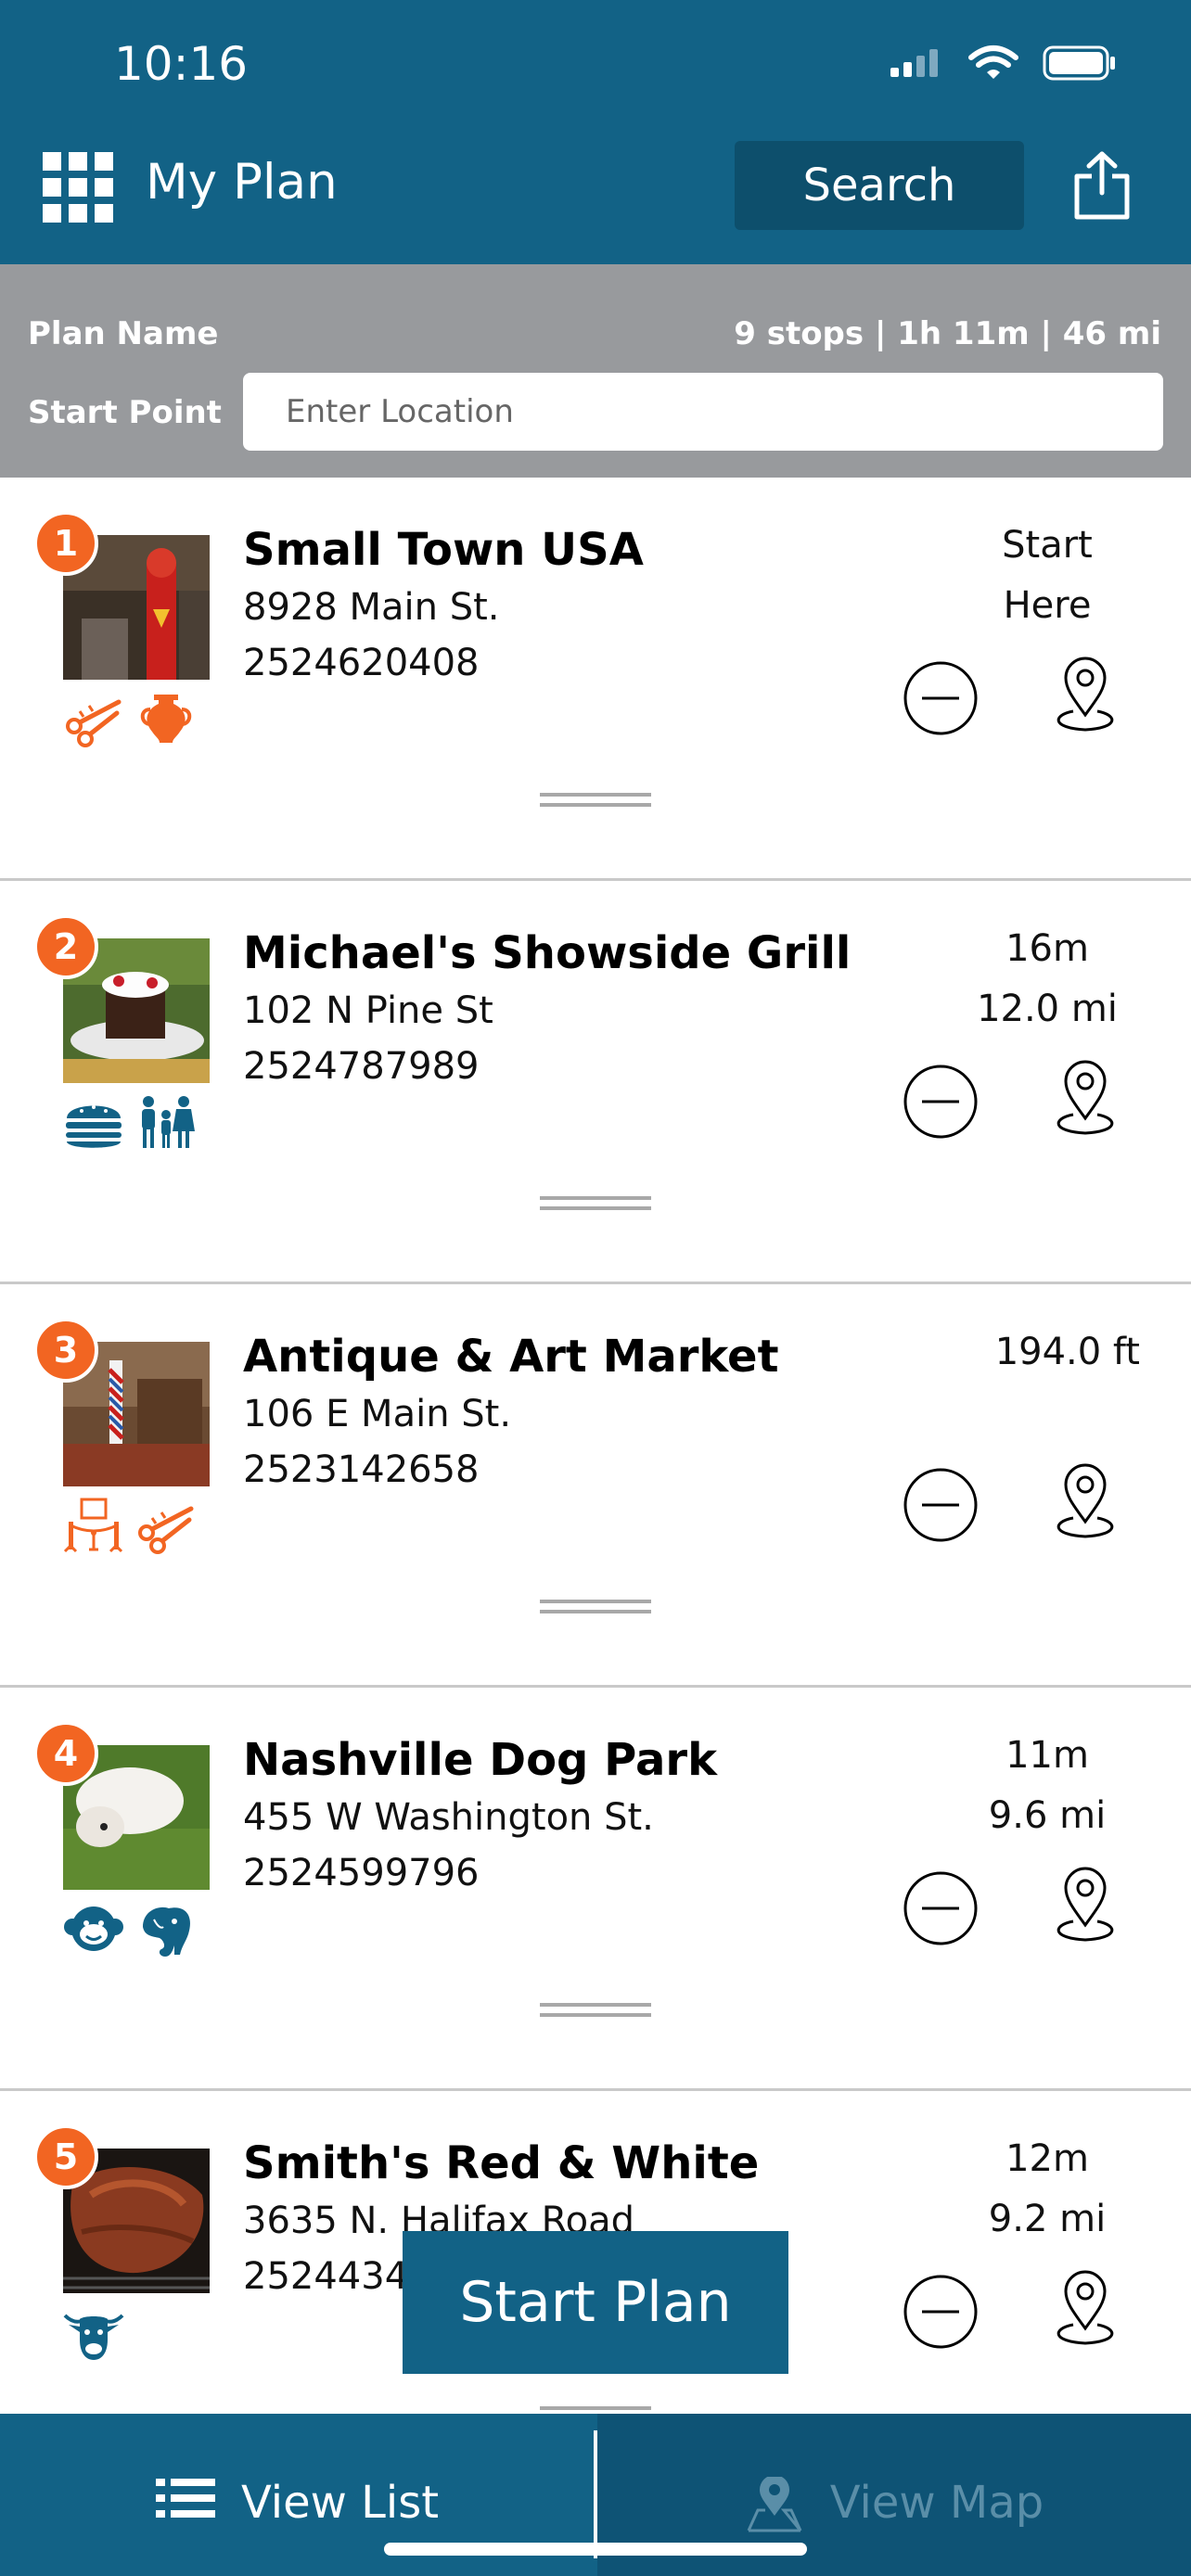 This screenshot has height=2576, width=1191. Describe the element at coordinates (947, 333) in the screenshot. I see `plan-stats: 9 stops | 1h 11m | 46 mi` at that location.